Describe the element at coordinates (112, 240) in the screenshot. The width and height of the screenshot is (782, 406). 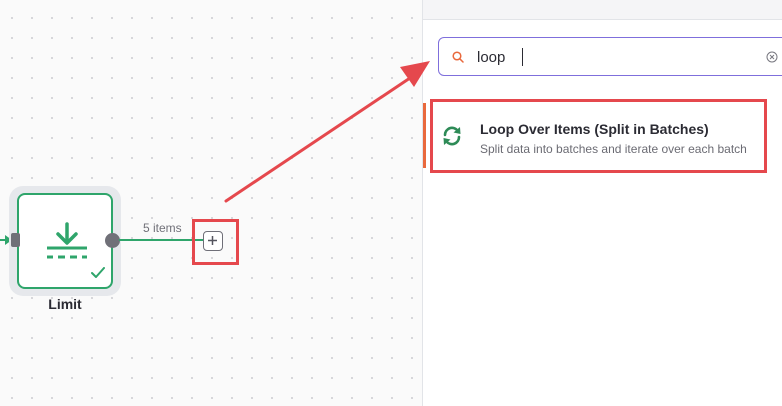
I see `node-output-handle` at that location.